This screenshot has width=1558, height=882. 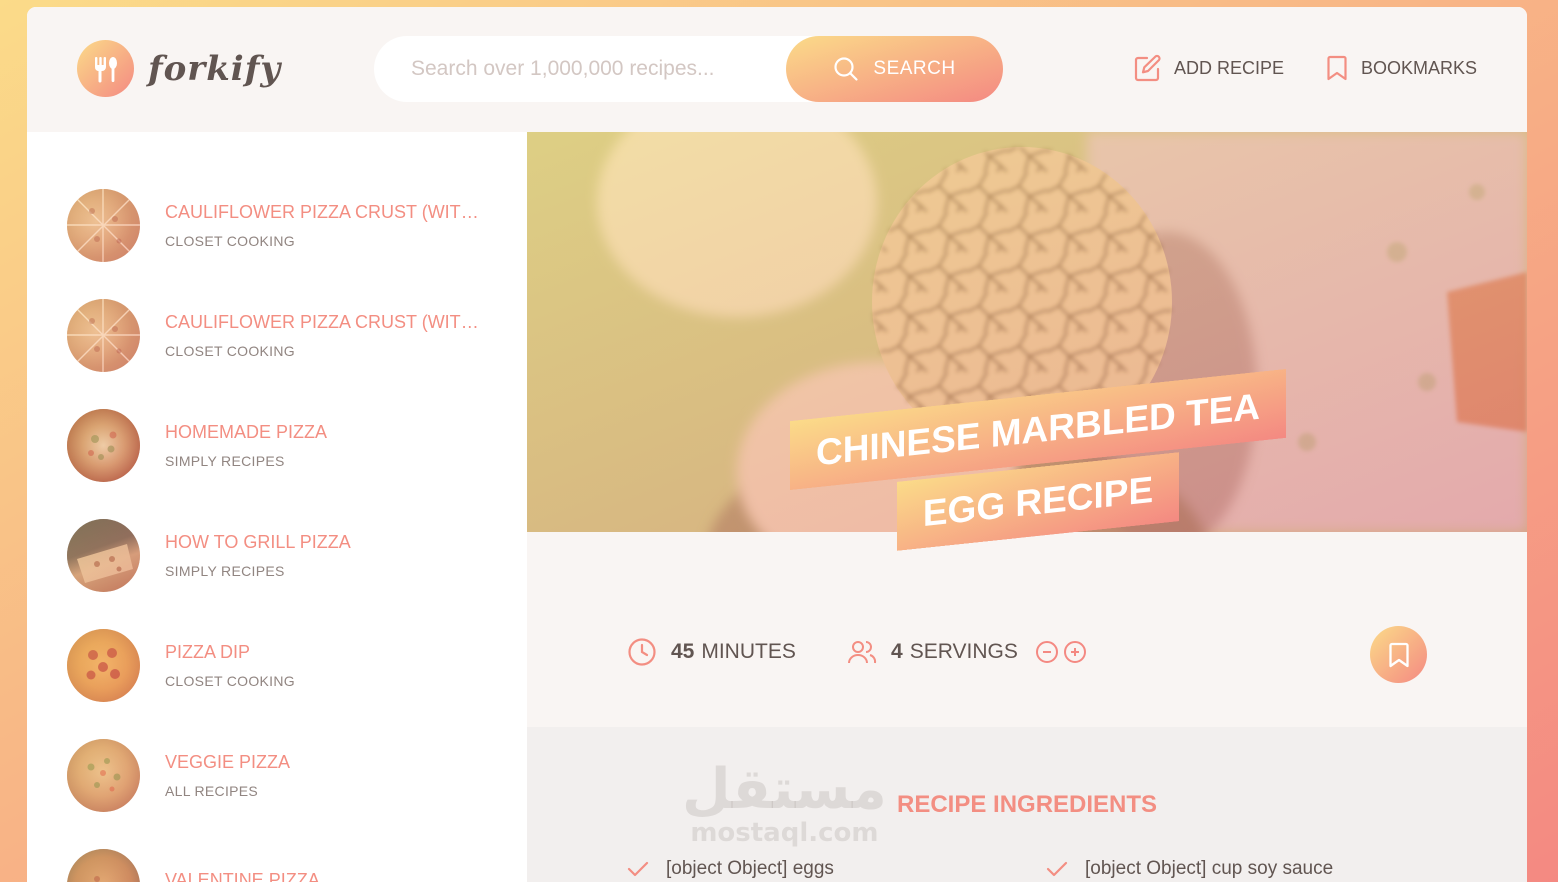 What do you see at coordinates (212, 790) in the screenshot?
I see `result-publisher: ALL RECIPES` at bounding box center [212, 790].